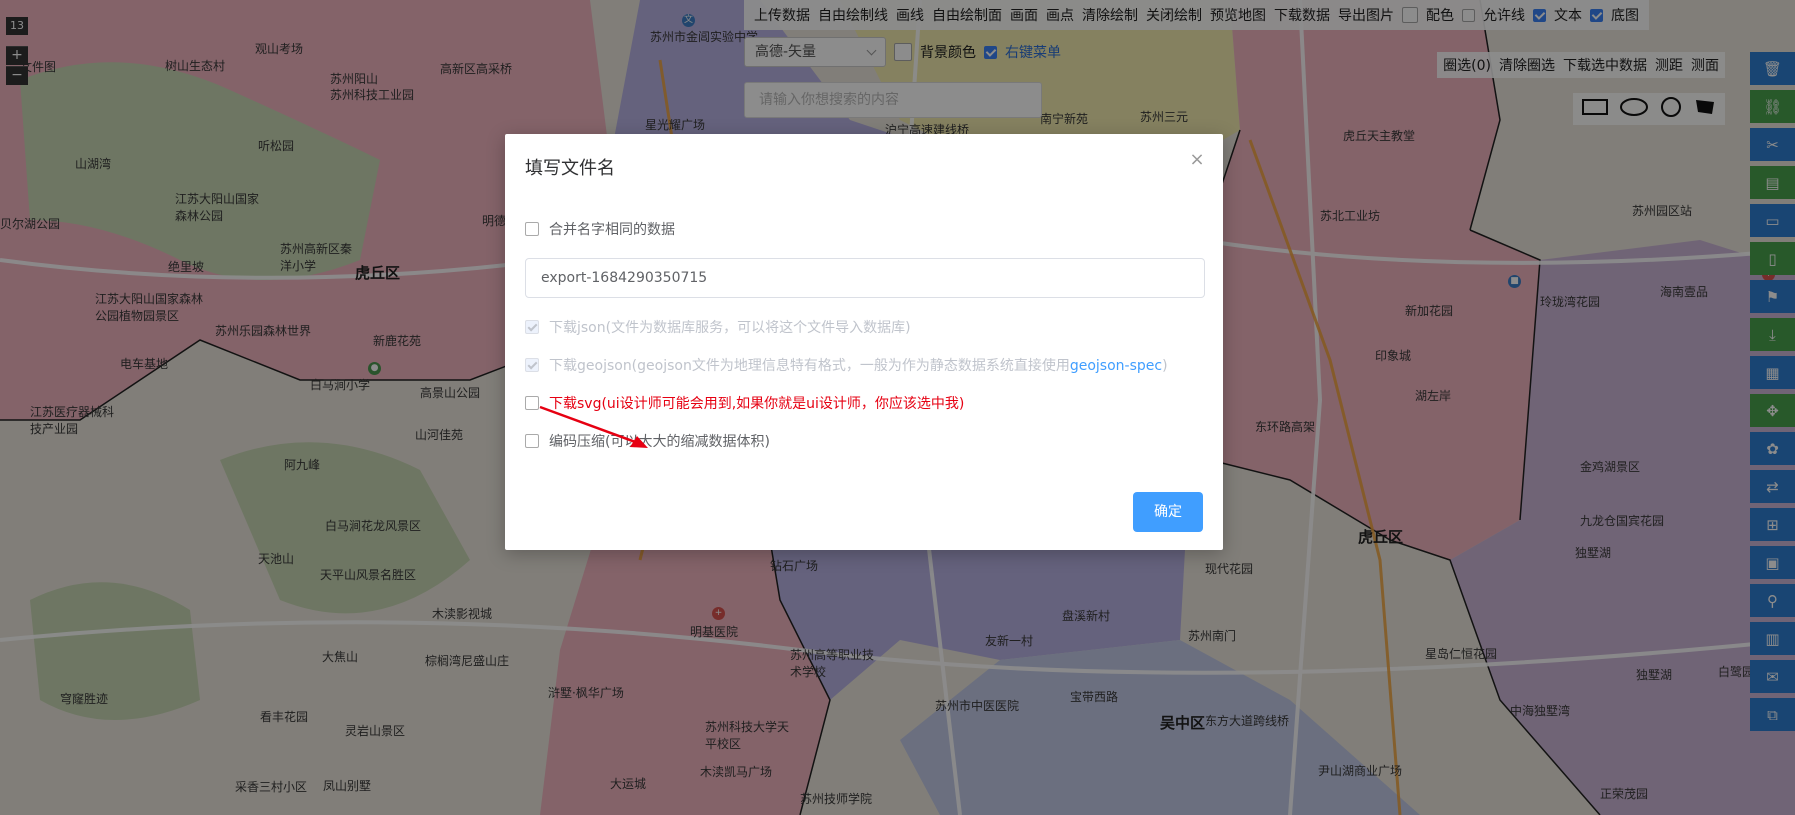  I want to click on json-label: 下载json(文件为数据库服务，可以将这个文件导入数据库), so click(730, 328).